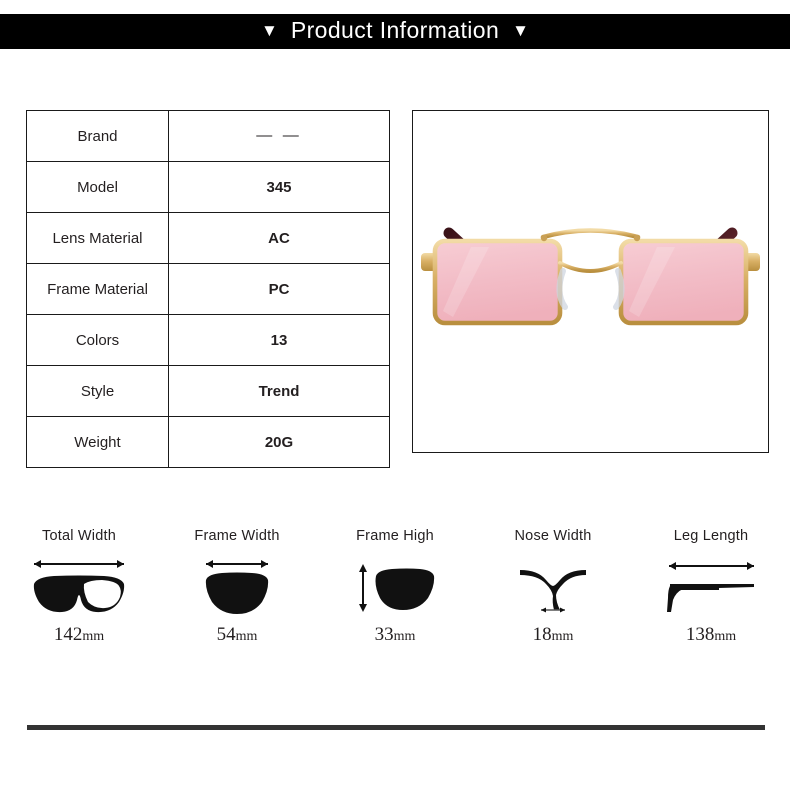  Describe the element at coordinates (279, 187) in the screenshot. I see `spec-value-model: 345` at that location.